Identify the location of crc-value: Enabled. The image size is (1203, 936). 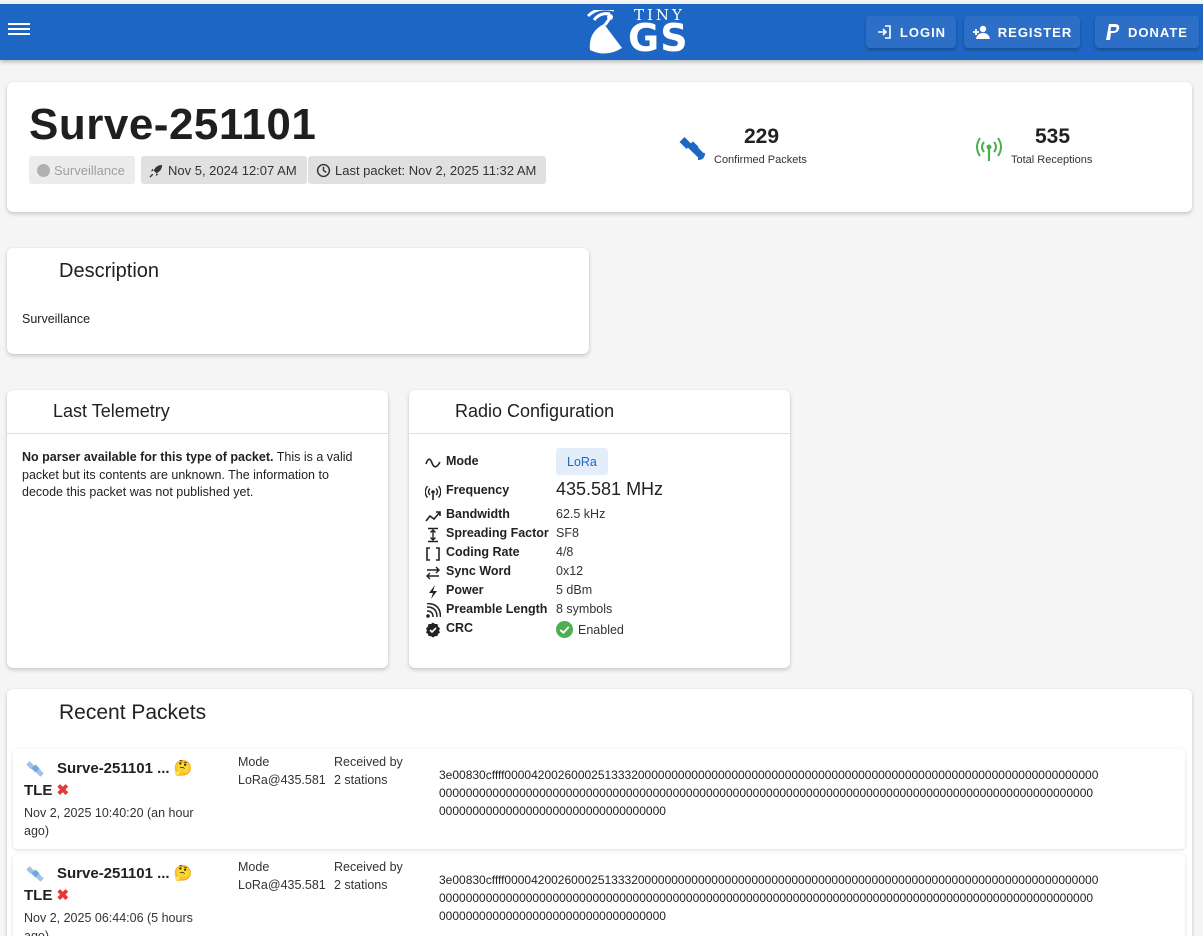
(590, 629).